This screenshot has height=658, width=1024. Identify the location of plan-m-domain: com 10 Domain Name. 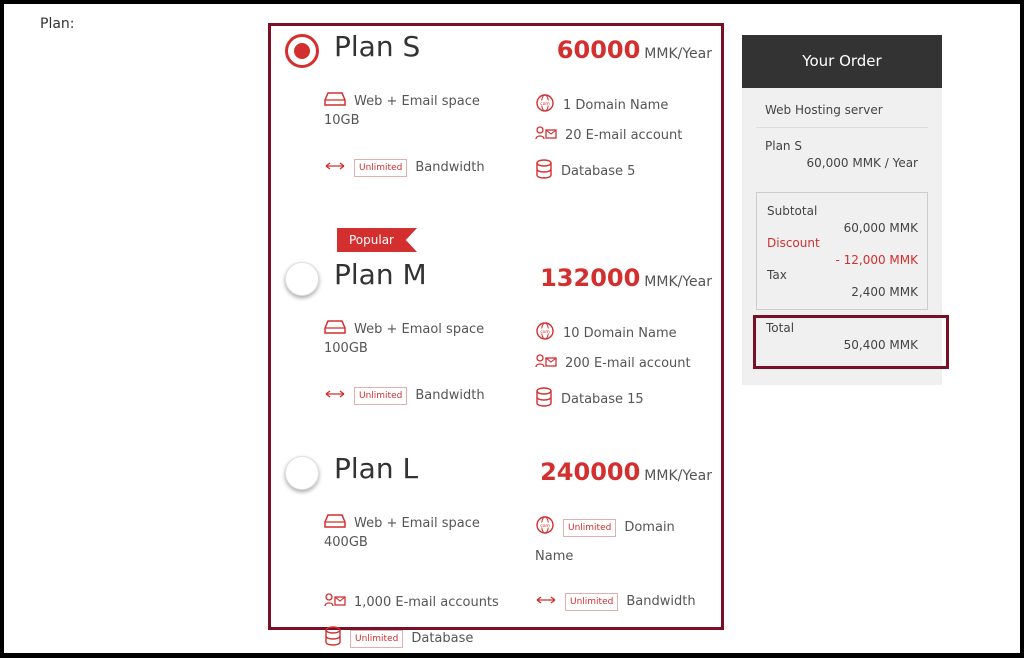
(606, 334).